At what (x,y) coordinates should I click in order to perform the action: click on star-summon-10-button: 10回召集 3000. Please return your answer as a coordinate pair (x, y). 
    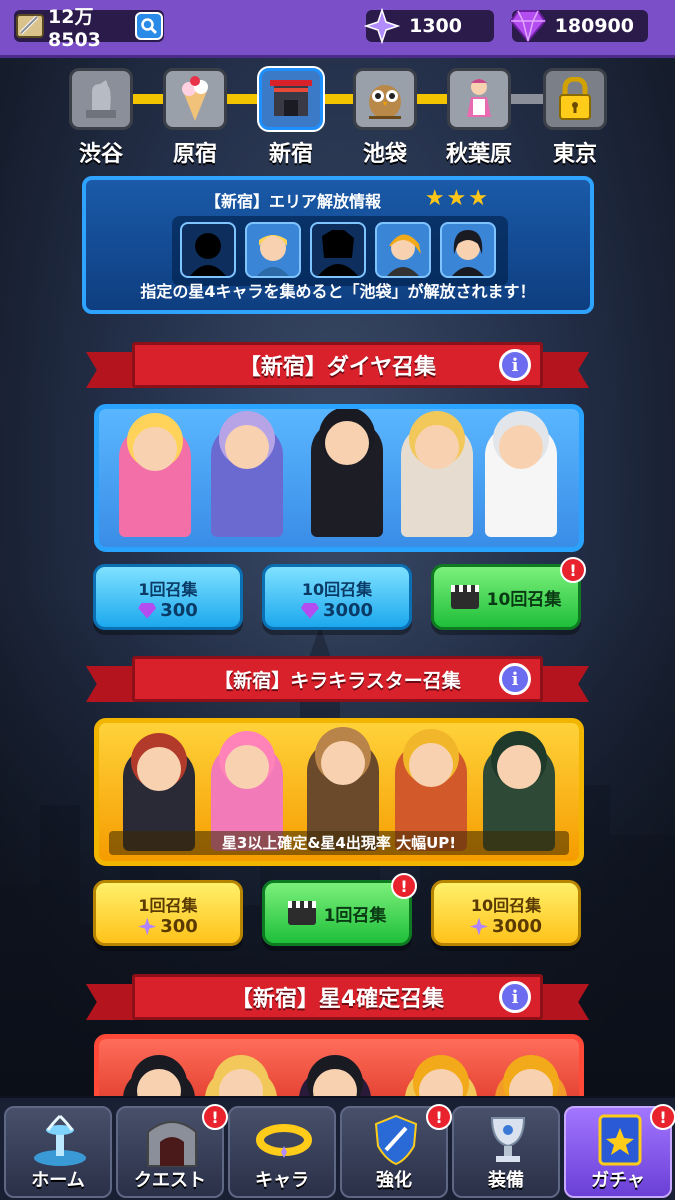
    Looking at the image, I should click on (506, 913).